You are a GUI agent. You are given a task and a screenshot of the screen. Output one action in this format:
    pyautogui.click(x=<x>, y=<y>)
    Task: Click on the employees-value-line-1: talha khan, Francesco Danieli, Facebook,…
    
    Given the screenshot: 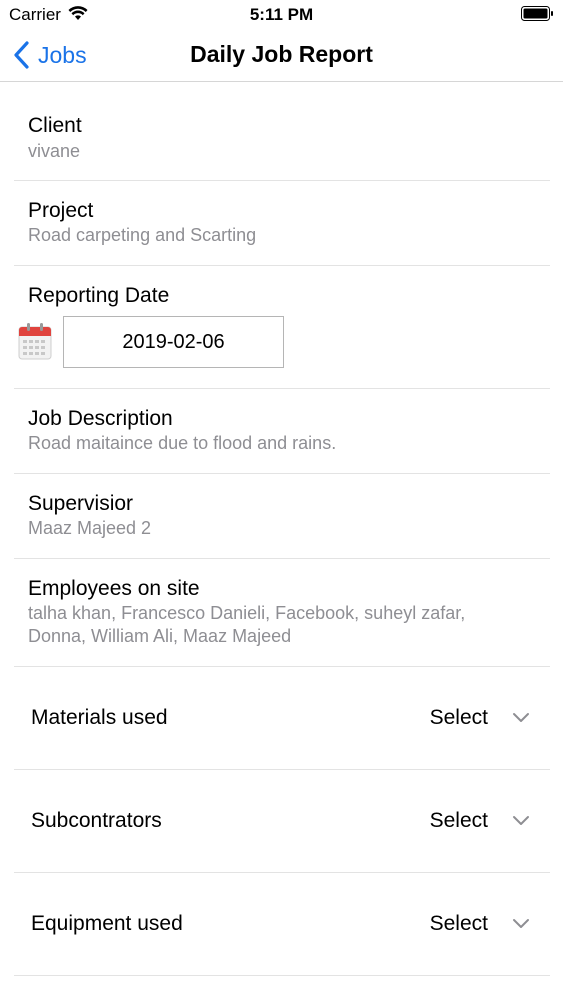 What is the action you would take?
    pyautogui.click(x=247, y=613)
    